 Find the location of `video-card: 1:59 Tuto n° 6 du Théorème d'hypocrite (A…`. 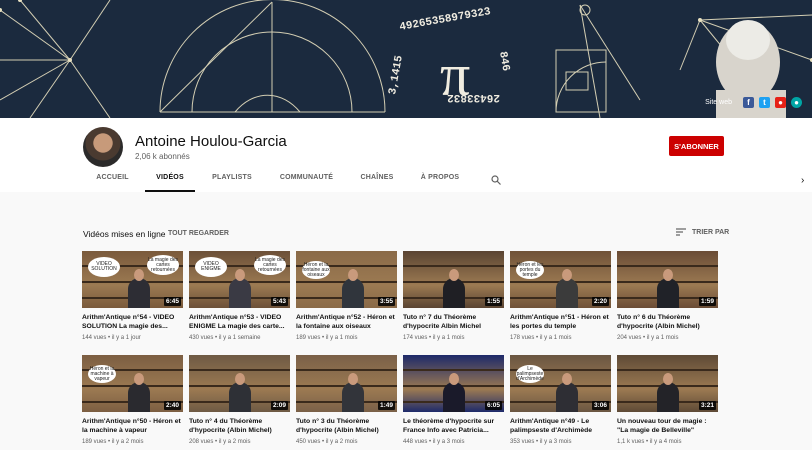

video-card: 1:59 Tuto n° 6 du Théorème d'hypocrite (A… is located at coordinates (667, 296).